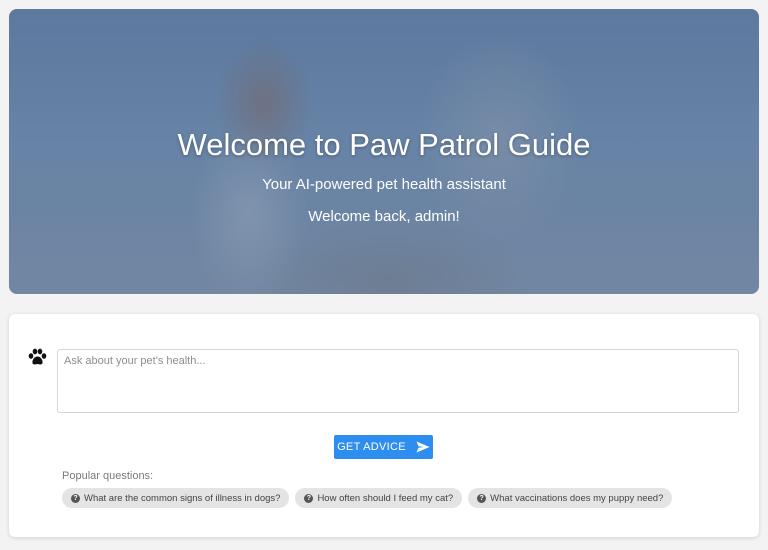  I want to click on popular-question-chip: ? How often should I feed my cat?, so click(379, 498).